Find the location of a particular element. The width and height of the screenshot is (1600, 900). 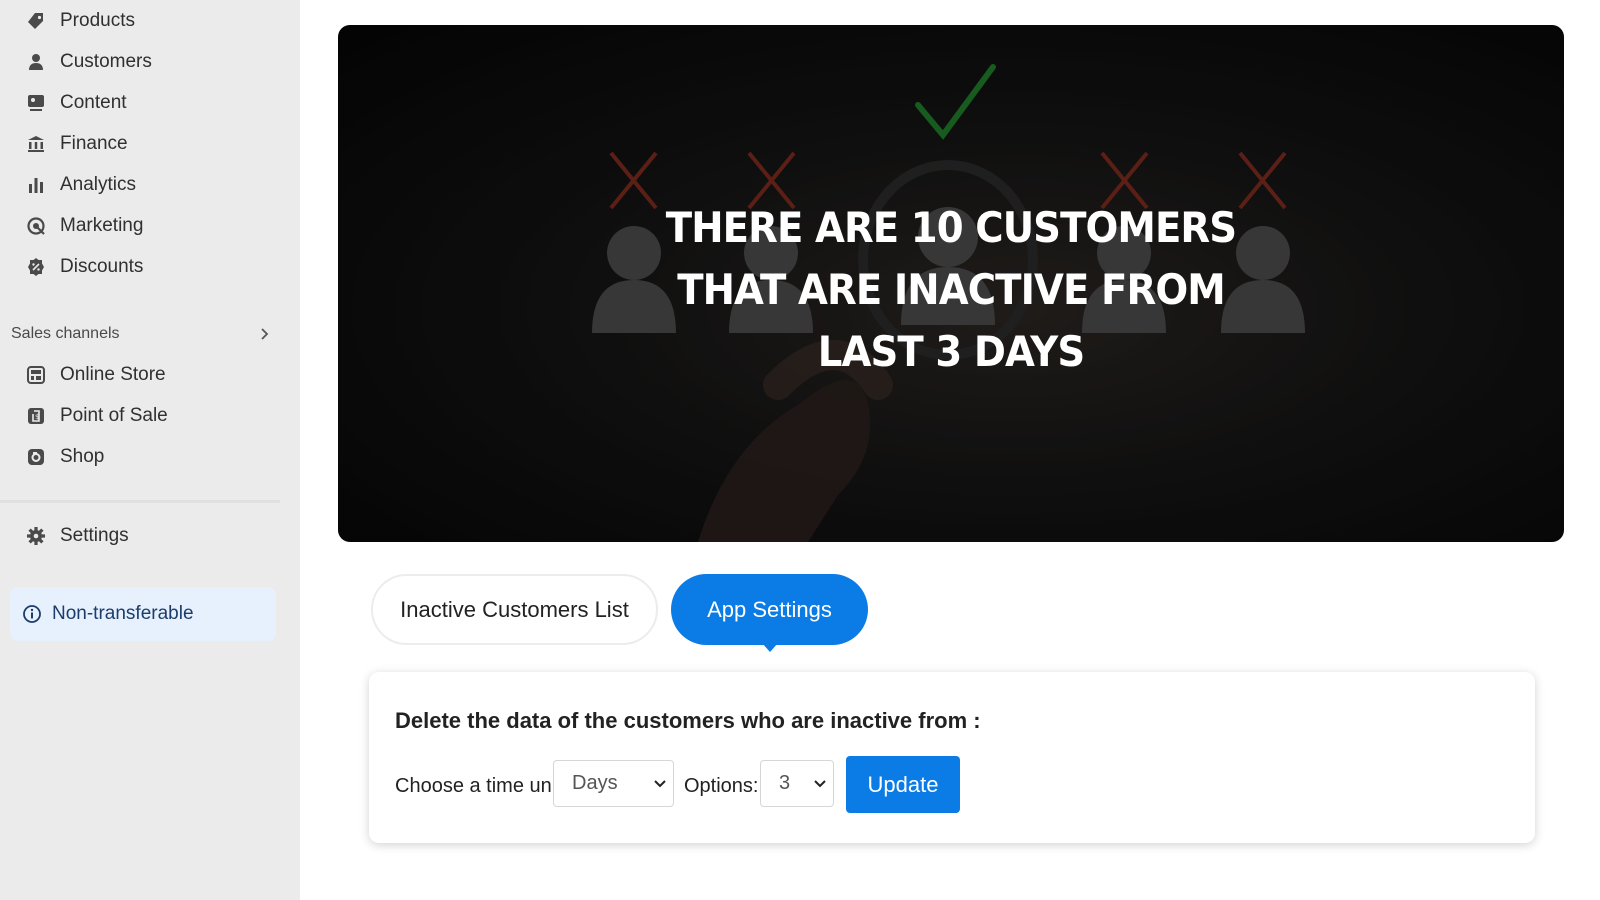

badge-label: Non-transferable is located at coordinates (123, 613).